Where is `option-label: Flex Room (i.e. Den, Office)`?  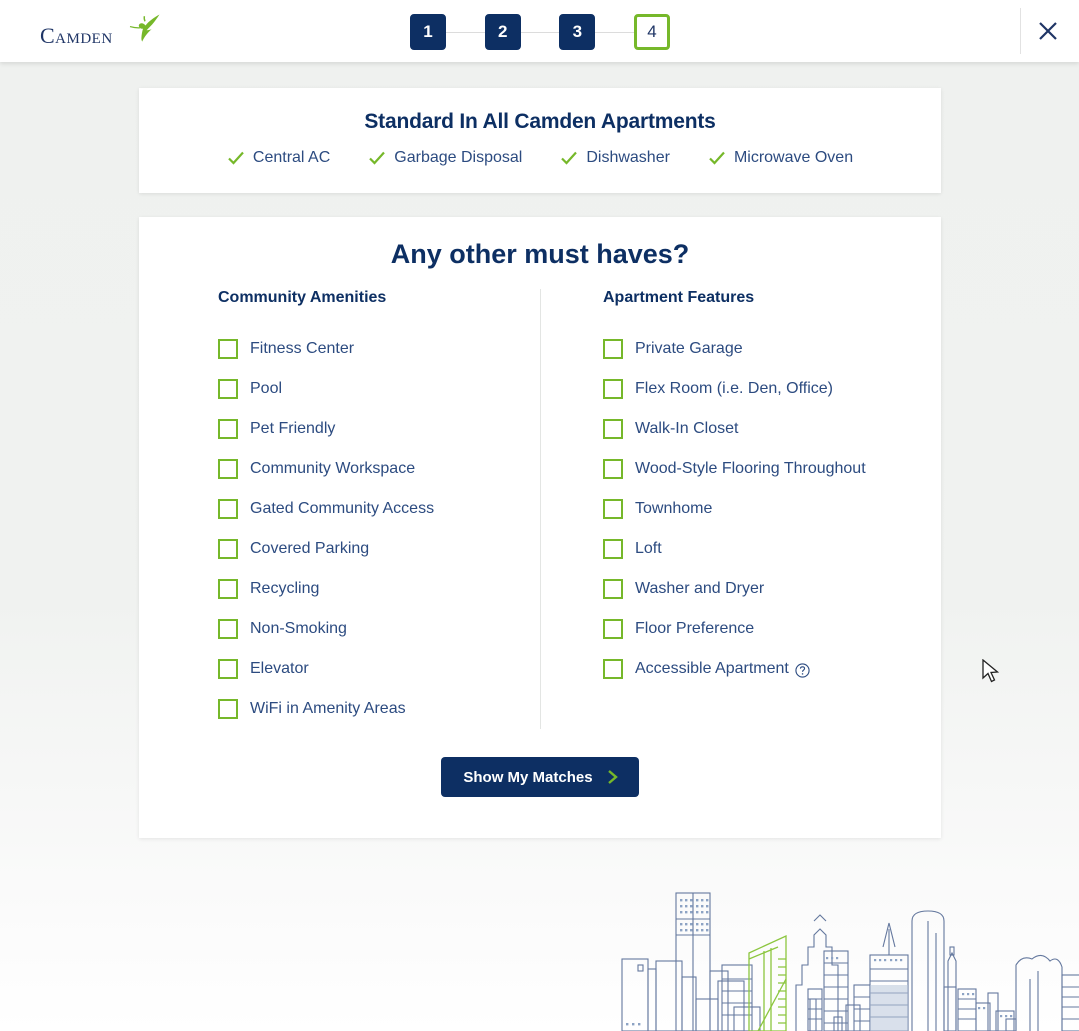
option-label: Flex Room (i.e. Den, Office) is located at coordinates (734, 388).